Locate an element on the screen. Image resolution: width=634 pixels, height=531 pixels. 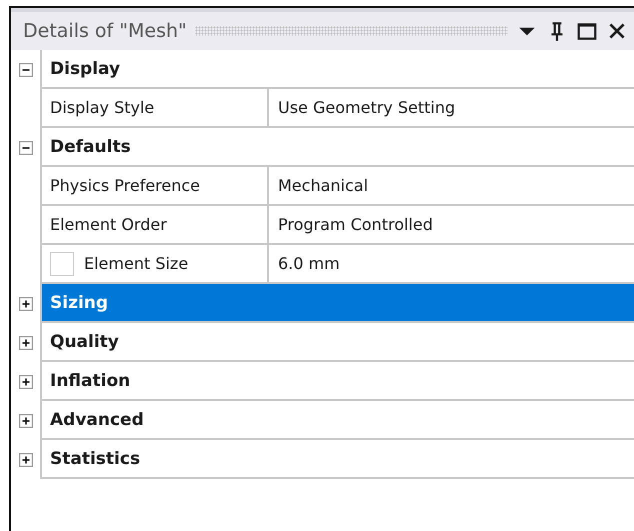
property-label: Element Order is located at coordinates (108, 224).